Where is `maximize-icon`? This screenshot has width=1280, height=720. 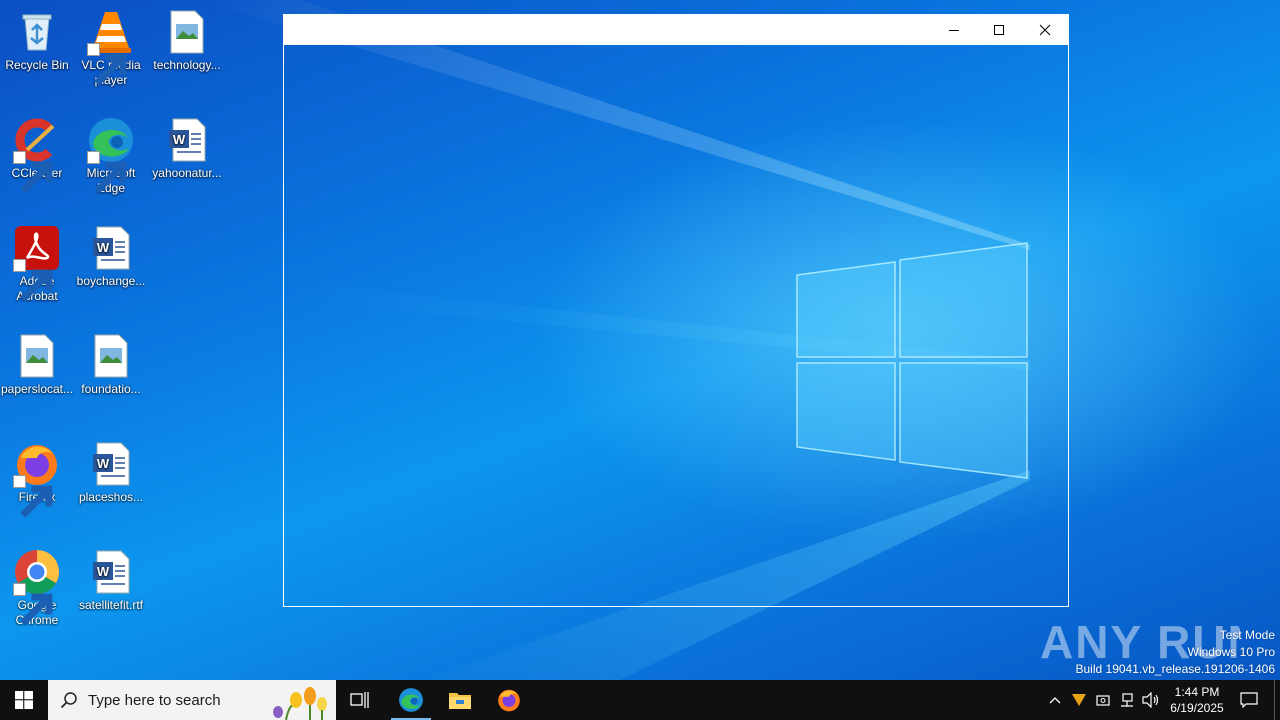 maximize-icon is located at coordinates (999, 30).